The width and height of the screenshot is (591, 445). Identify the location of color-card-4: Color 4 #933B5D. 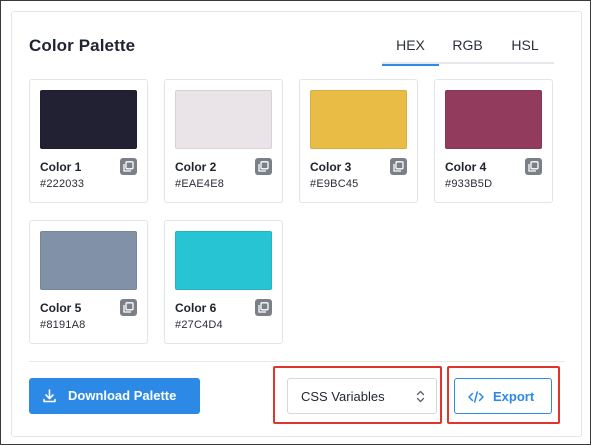
(493, 141).